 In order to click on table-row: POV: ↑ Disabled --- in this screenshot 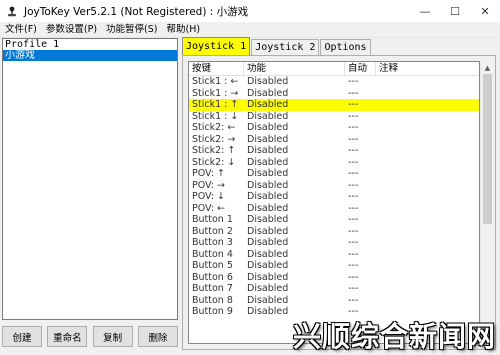, I will do `click(334, 174)`.